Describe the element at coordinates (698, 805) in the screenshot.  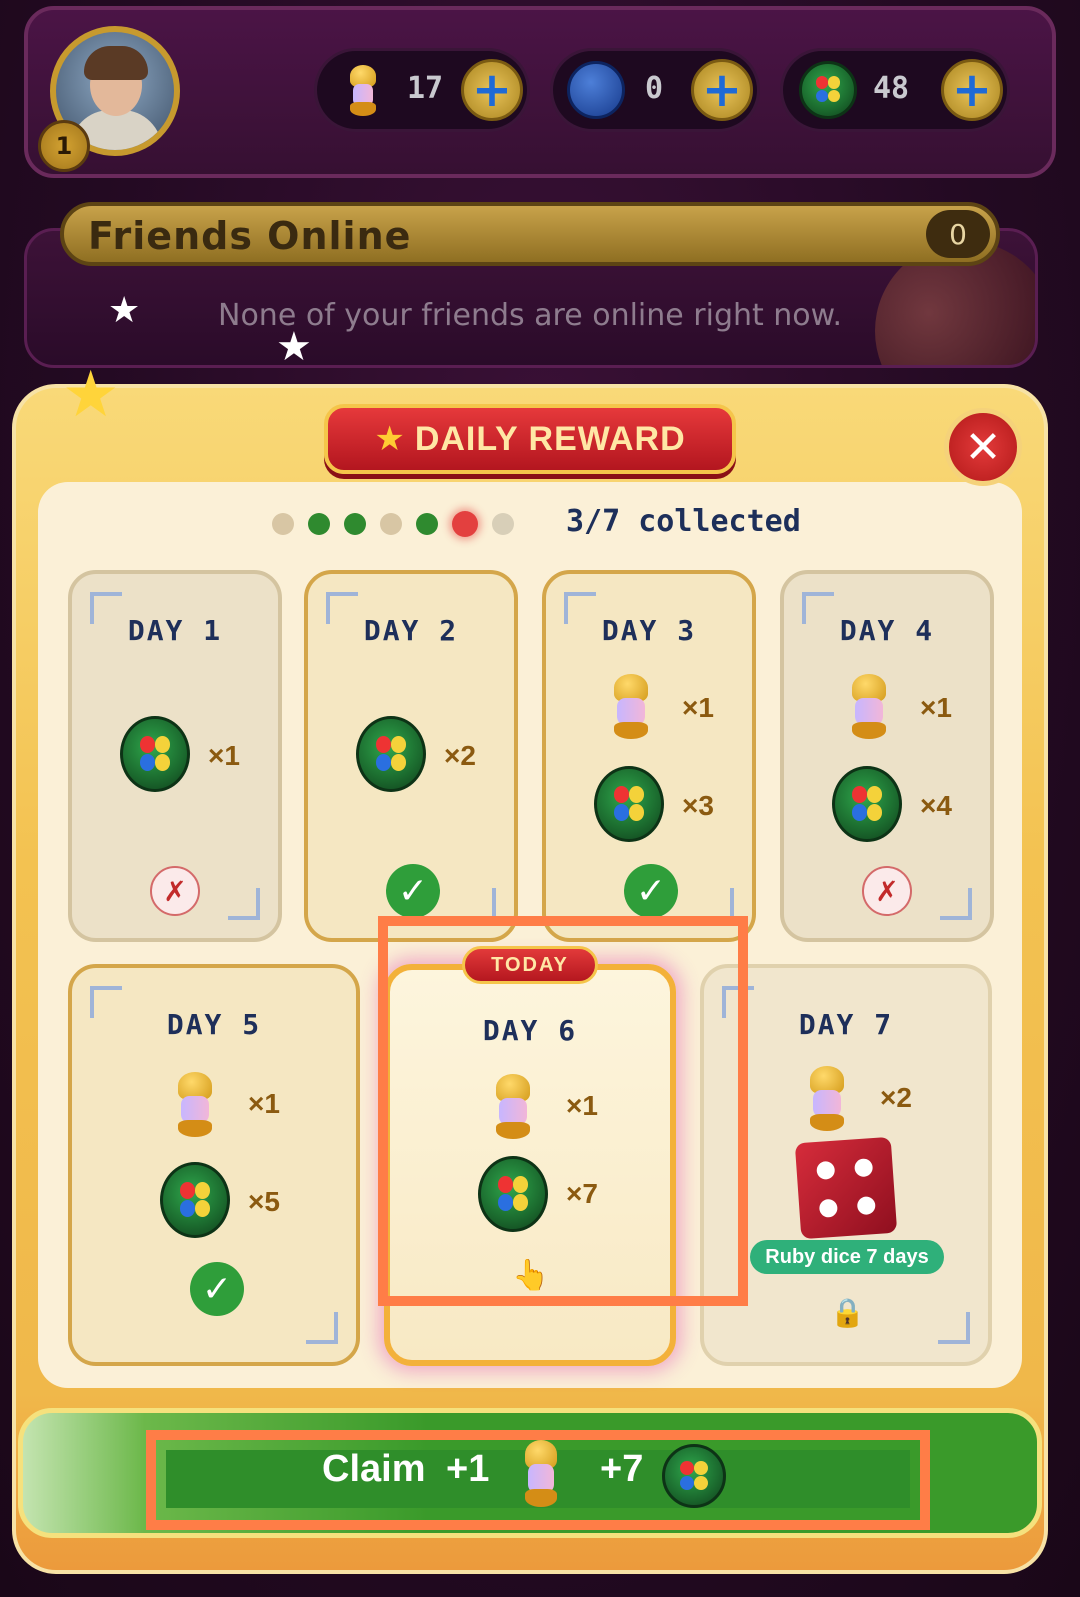
I see `reward-qty: ×3` at that location.